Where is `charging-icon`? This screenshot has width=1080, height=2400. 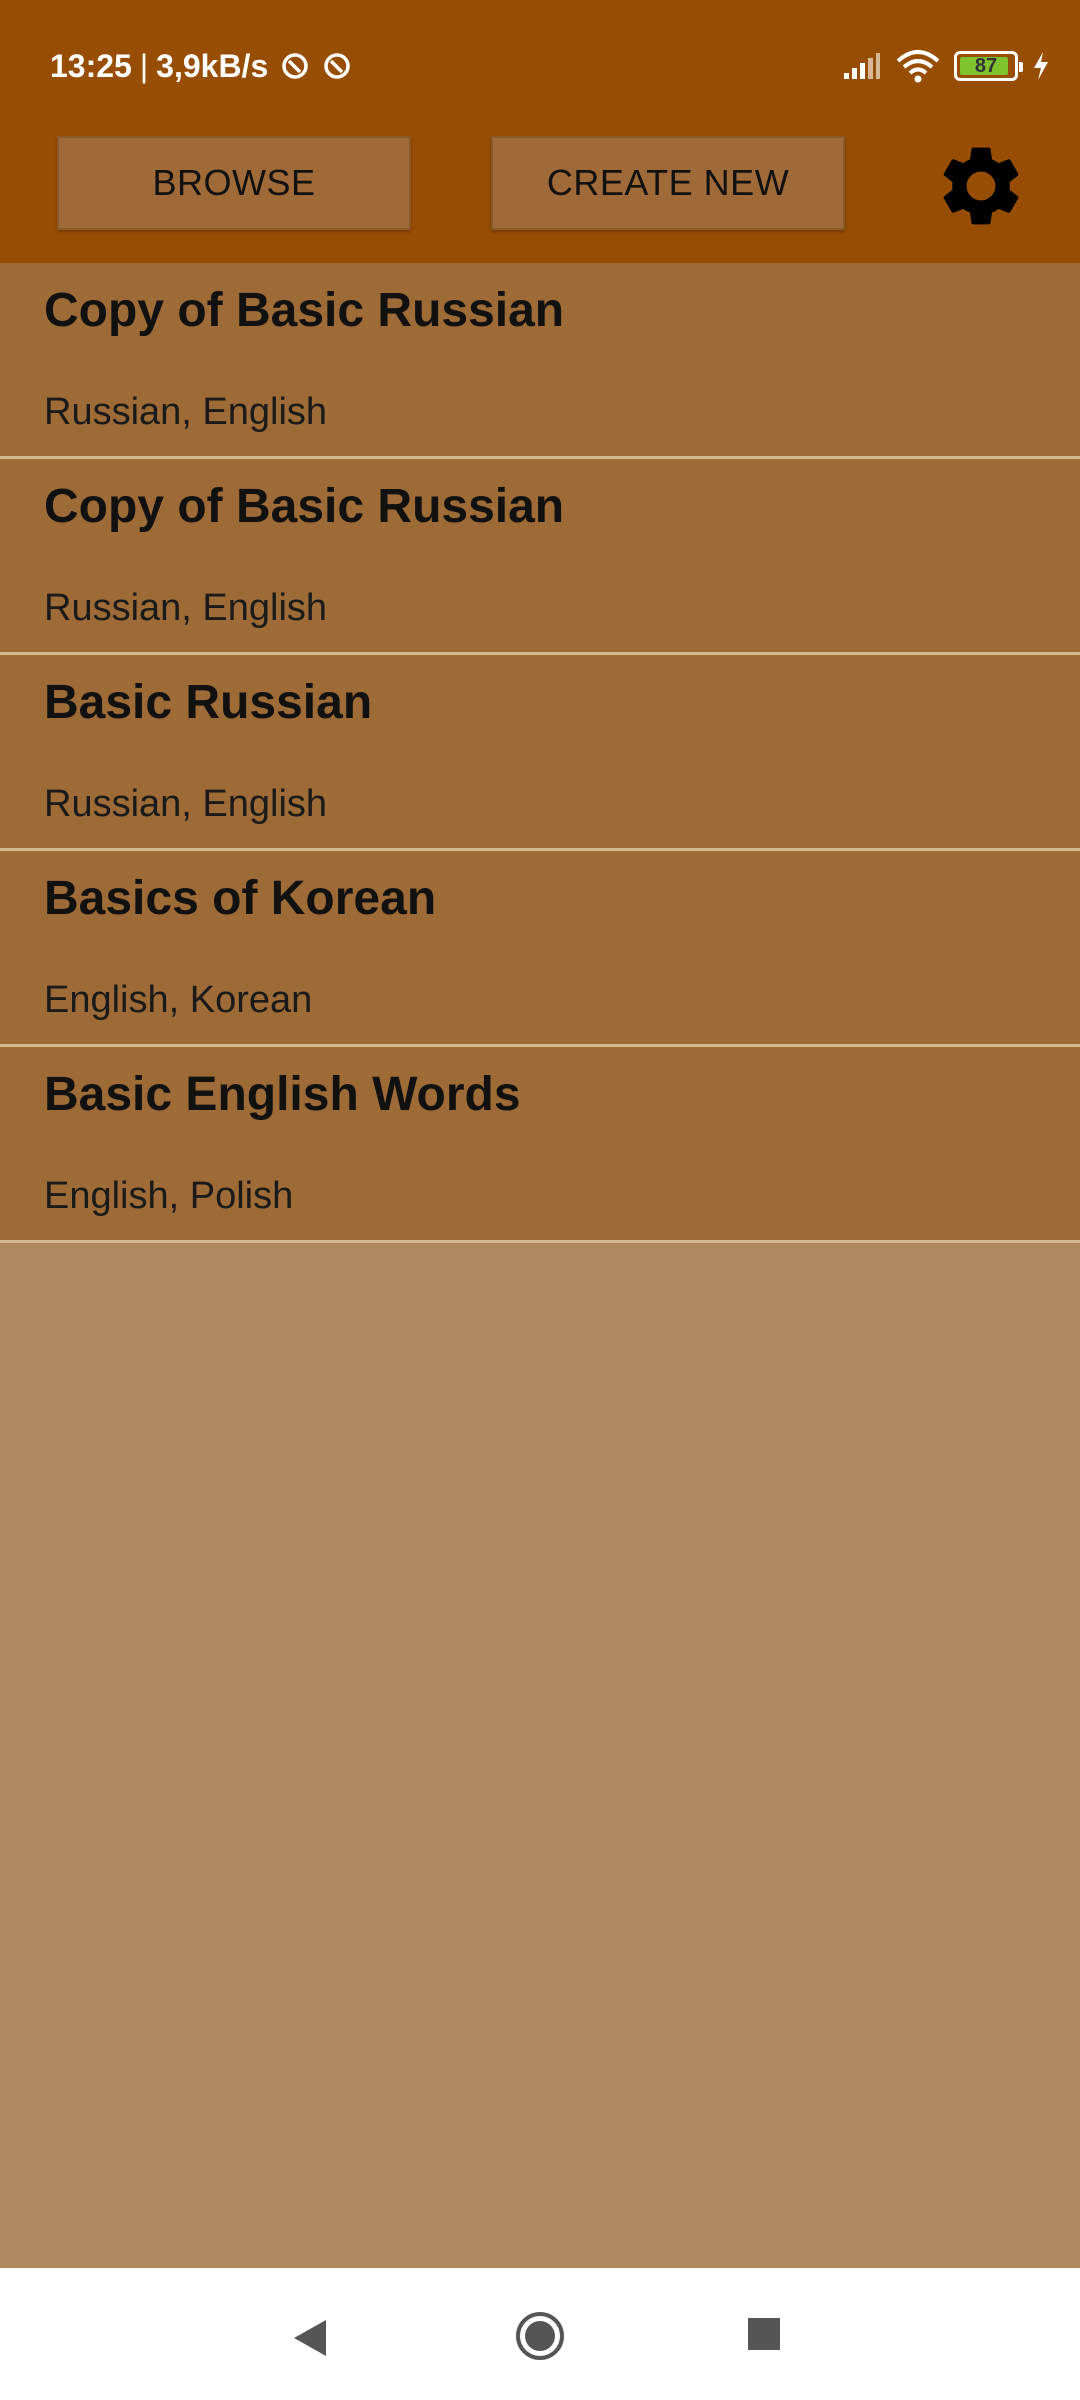 charging-icon is located at coordinates (1041, 66).